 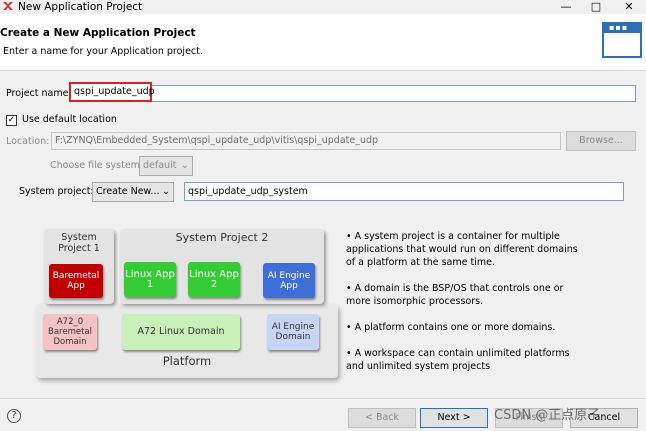 What do you see at coordinates (289, 280) in the screenshot?
I see `ai-engine-app-tile: AI Engine App` at bounding box center [289, 280].